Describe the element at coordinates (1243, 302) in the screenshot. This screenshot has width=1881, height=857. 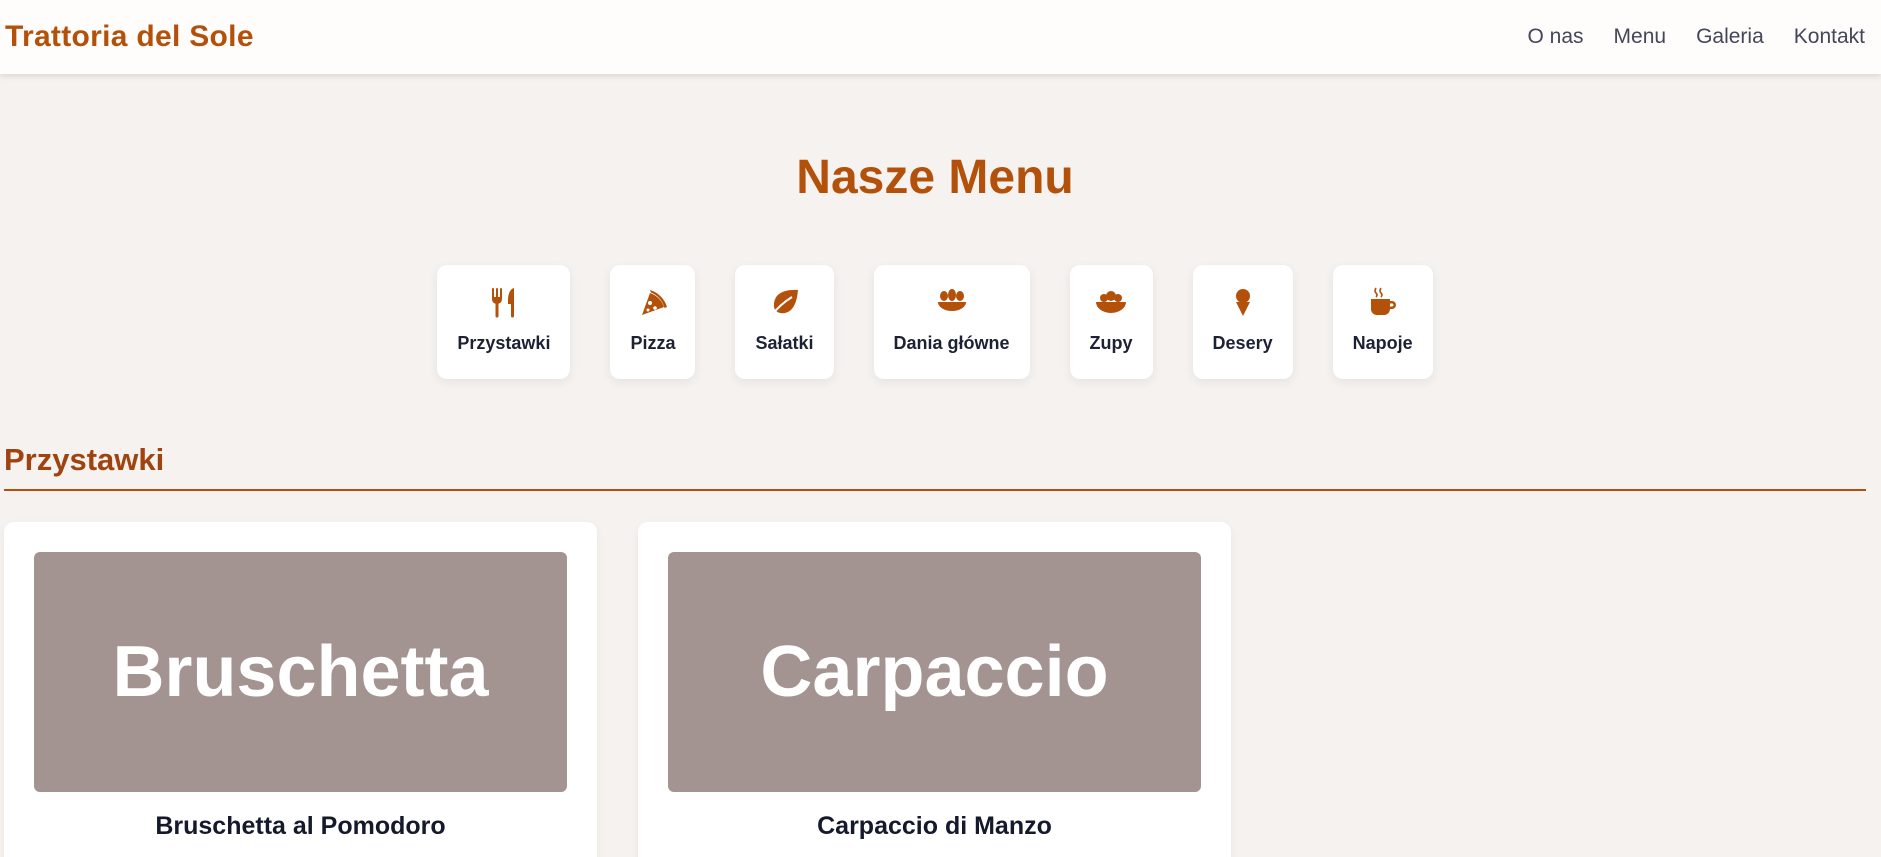
I see `ice-cream-icon` at that location.